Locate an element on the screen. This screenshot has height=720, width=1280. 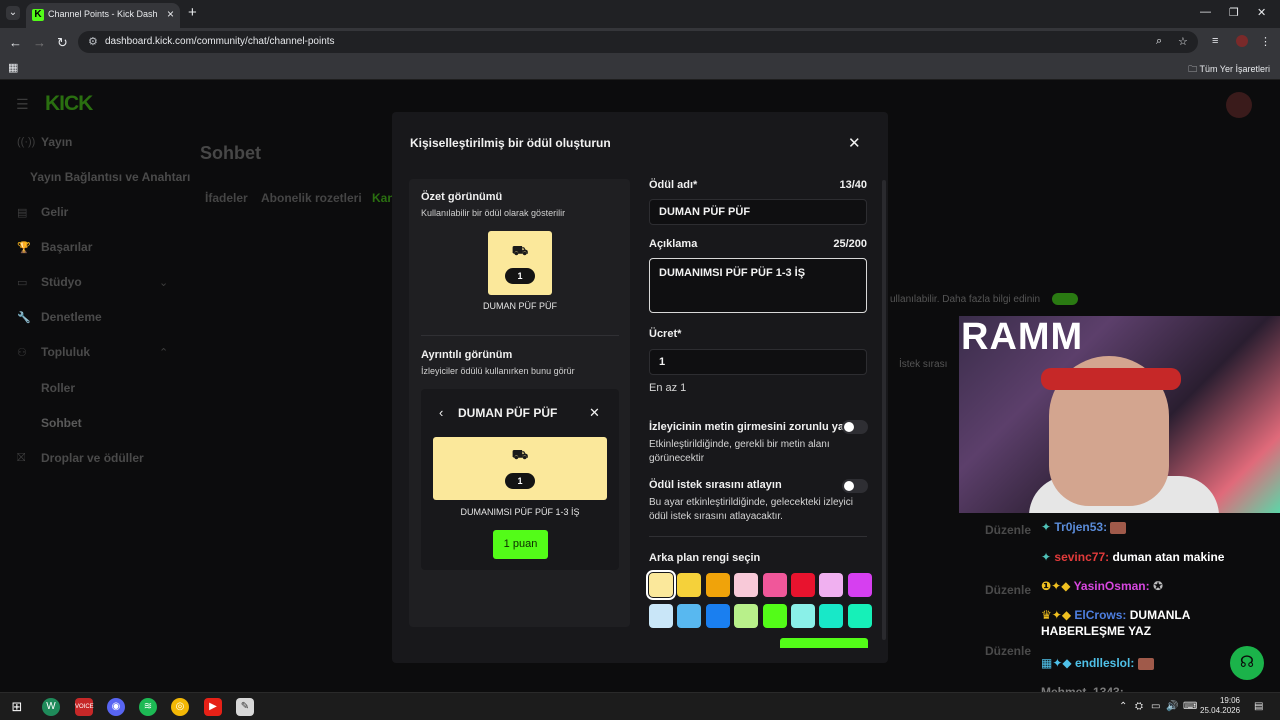
forward-icon: → is located at coordinates (39, 42).